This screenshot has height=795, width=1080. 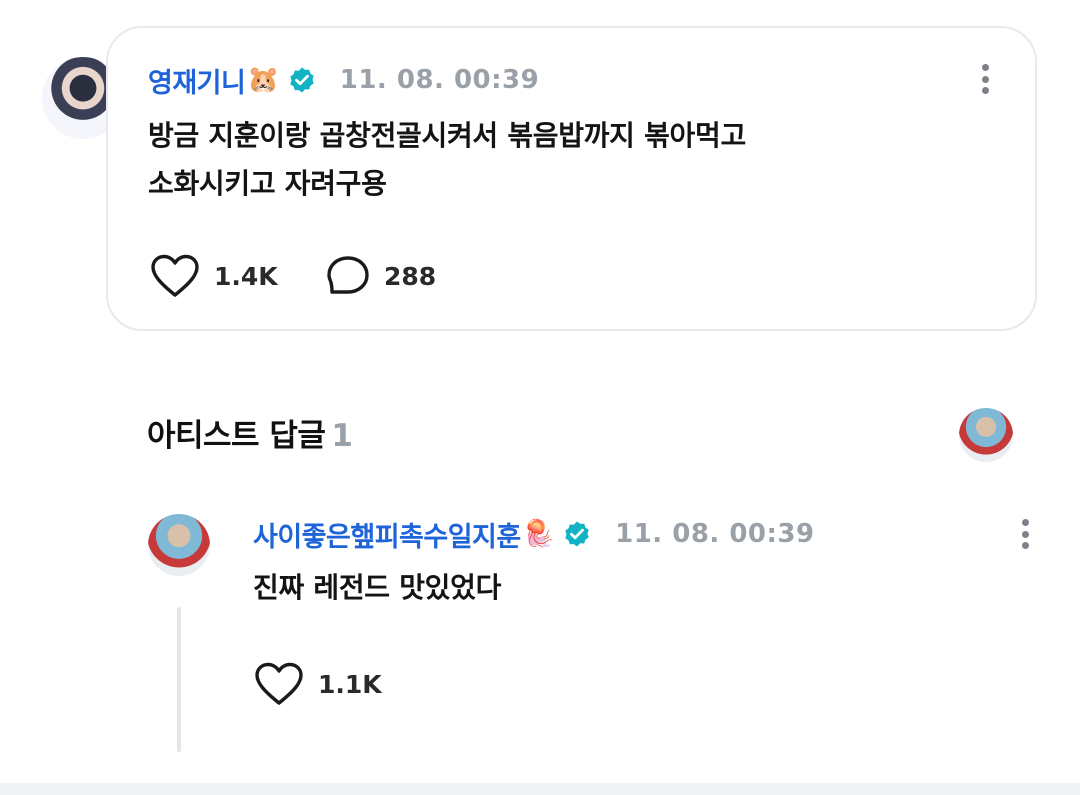 I want to click on artist-replies-count: 1, so click(x=342, y=436).